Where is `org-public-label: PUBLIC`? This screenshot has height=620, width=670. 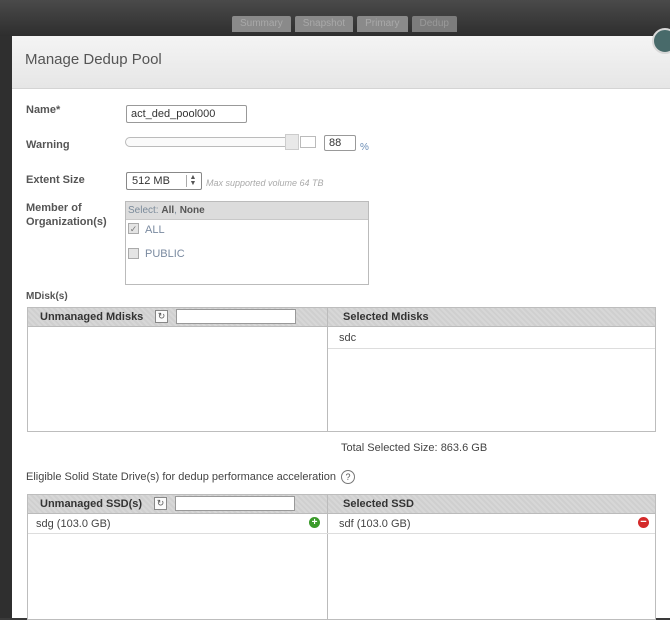
org-public-label: PUBLIC is located at coordinates (165, 254).